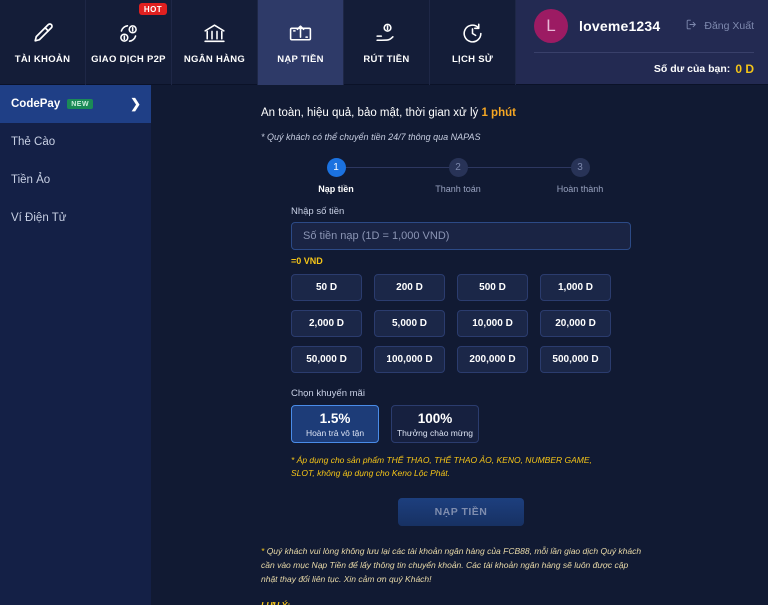 The height and width of the screenshot is (605, 768). I want to click on sidebar-item-vi-dien-tu: Ví Điện Tử, so click(75, 218).